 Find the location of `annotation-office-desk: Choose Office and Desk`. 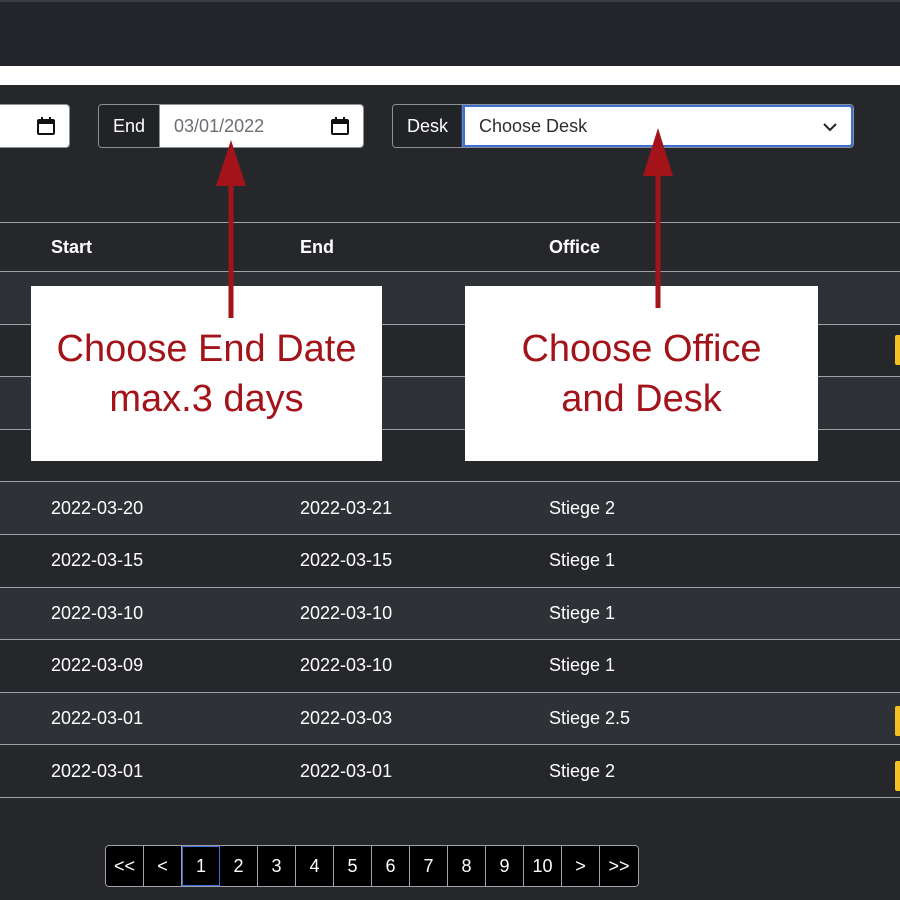

annotation-office-desk: Choose Office and Desk is located at coordinates (641, 373).